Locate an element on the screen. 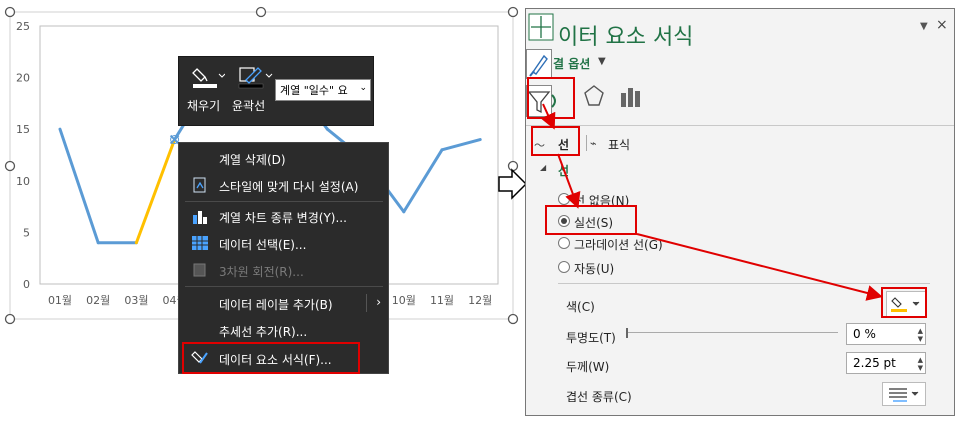 Image resolution: width=960 pixels, height=422 pixels. pane-options-chevron-icon: ▼ is located at coordinates (924, 26).